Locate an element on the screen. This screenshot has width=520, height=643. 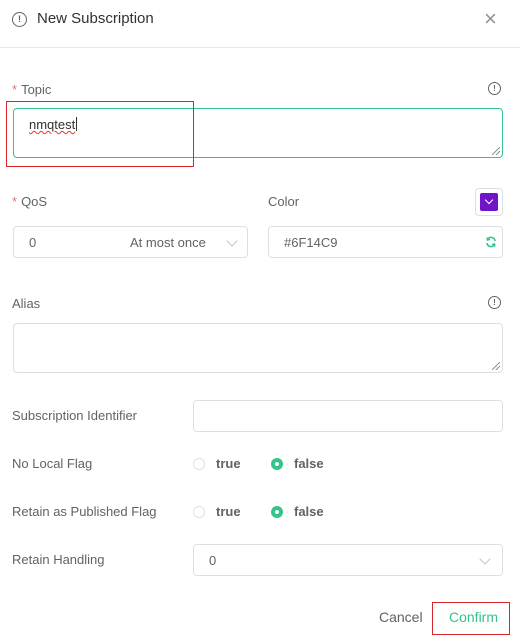
color-input: #6F14C9 is located at coordinates (385, 242).